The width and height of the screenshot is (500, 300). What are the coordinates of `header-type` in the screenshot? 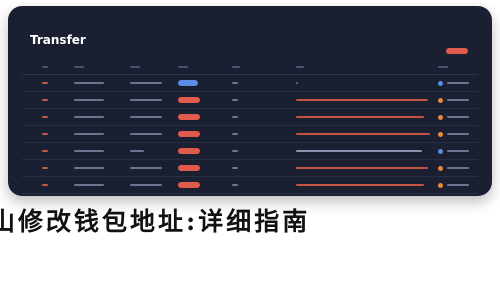 It's located at (236, 67).